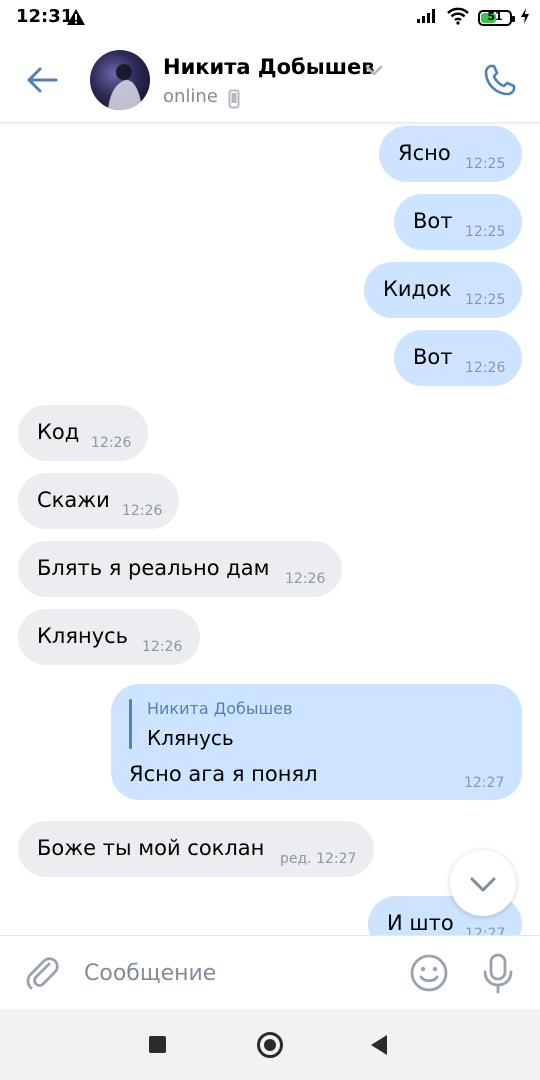 The width and height of the screenshot is (540, 1080). I want to click on message-text: Ясно, so click(424, 153).